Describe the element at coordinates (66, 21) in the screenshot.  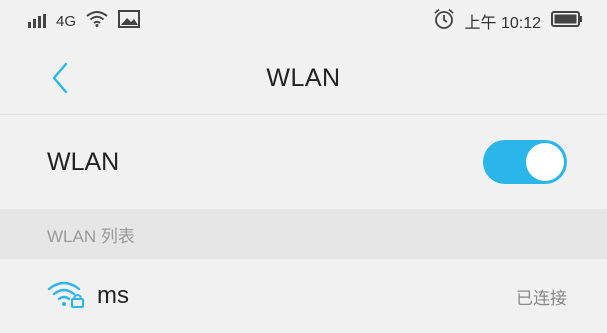
I see `network-type-label: 4G` at that location.